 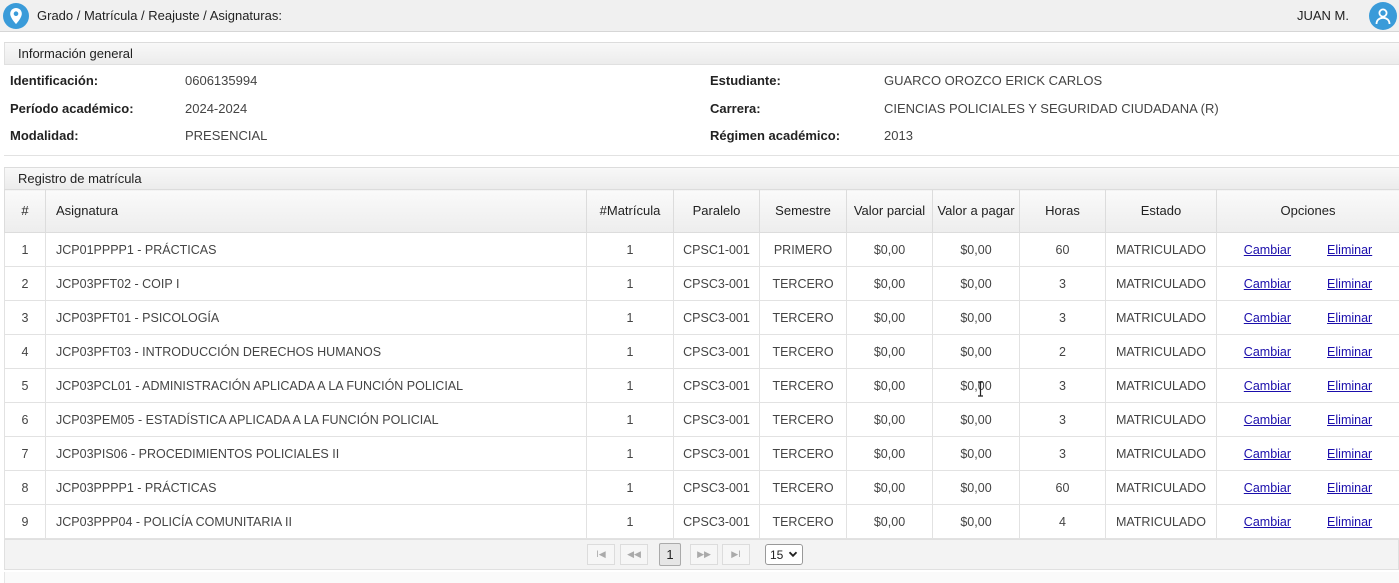 I want to click on info-label-estudiante: Estudiante:, so click(x=745, y=80).